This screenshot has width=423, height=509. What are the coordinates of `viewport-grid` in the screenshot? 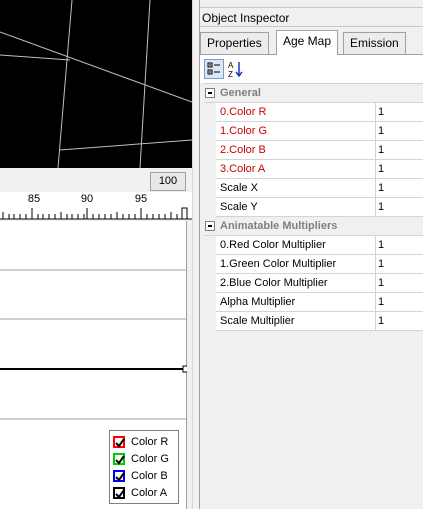 It's located at (96, 84).